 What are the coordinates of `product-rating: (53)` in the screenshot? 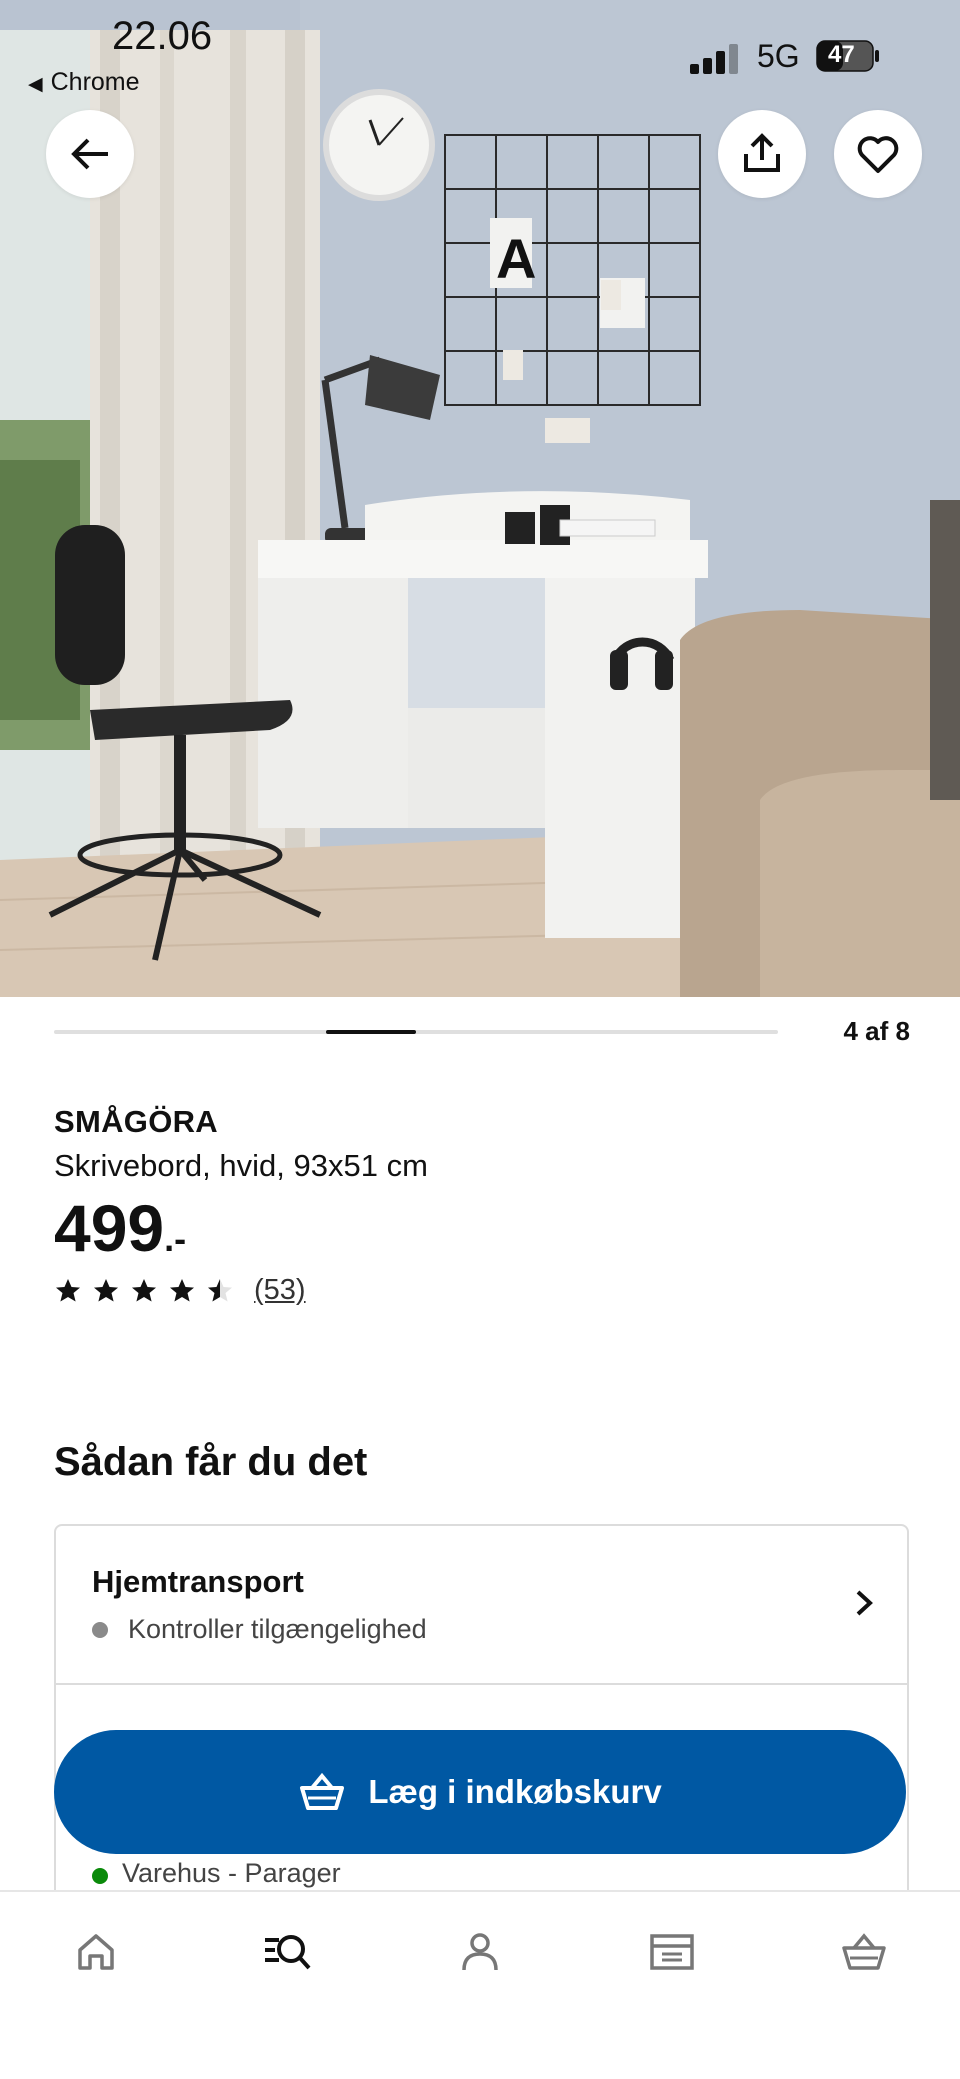 It's located at (180, 1290).